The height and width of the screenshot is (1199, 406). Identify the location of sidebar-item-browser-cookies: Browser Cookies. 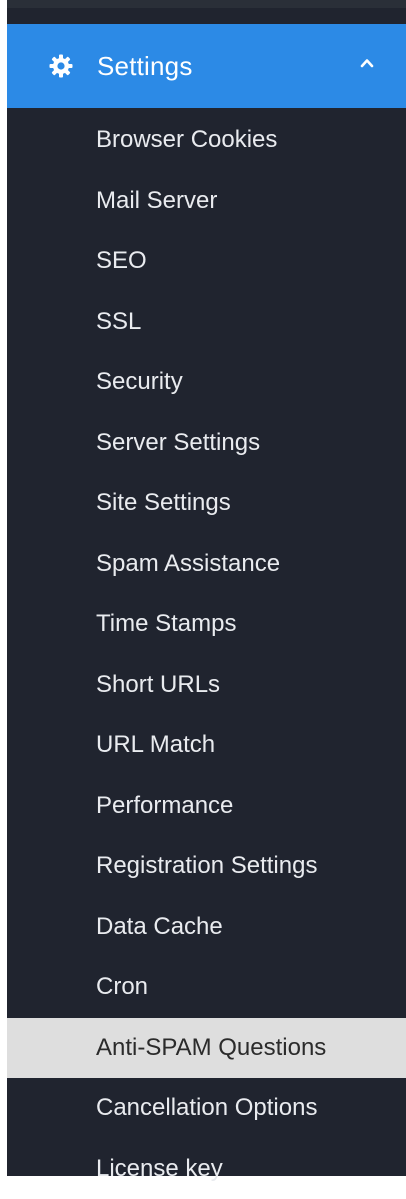
(206, 140).